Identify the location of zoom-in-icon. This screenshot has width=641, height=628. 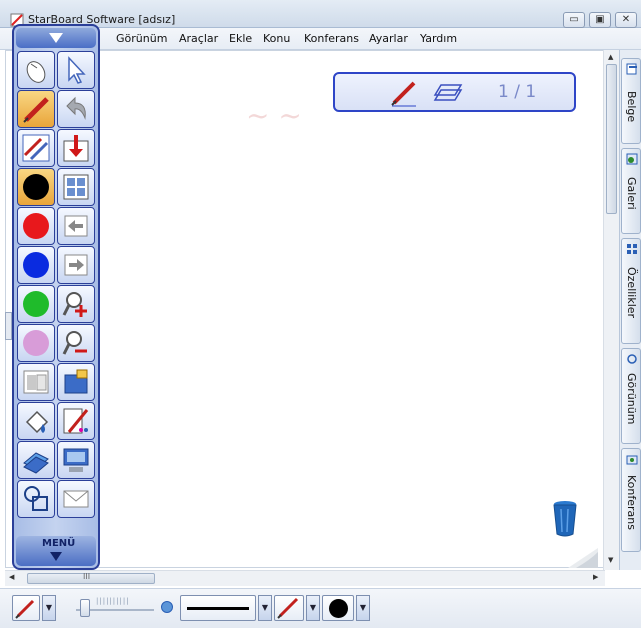
(74, 304).